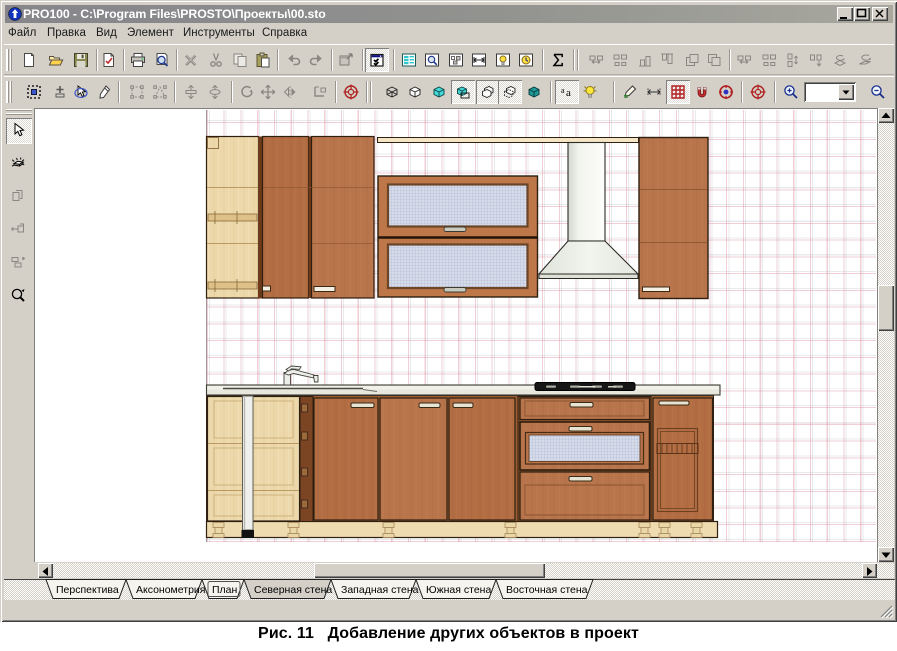 This screenshot has width=897, height=651. What do you see at coordinates (380, 590) in the screenshot?
I see `svg-text: Западная стена` at bounding box center [380, 590].